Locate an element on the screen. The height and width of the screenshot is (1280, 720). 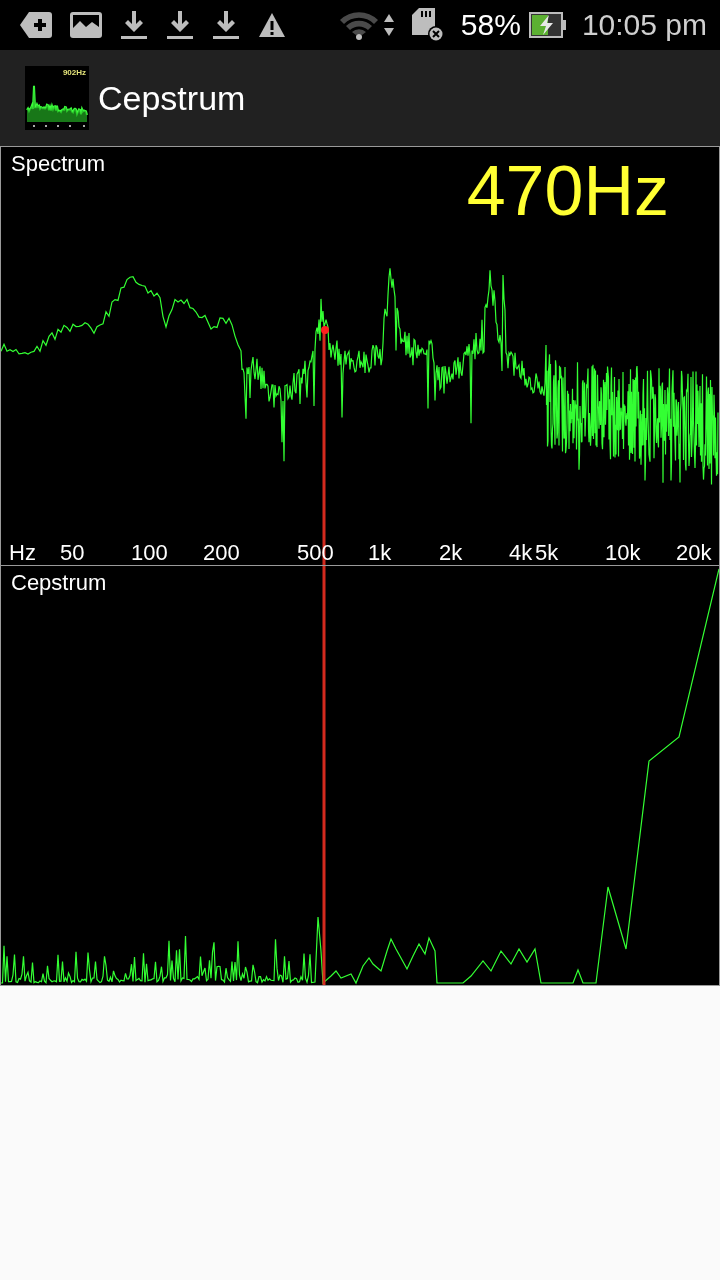
panel-title: Cepstrum is located at coordinates (59, 583).